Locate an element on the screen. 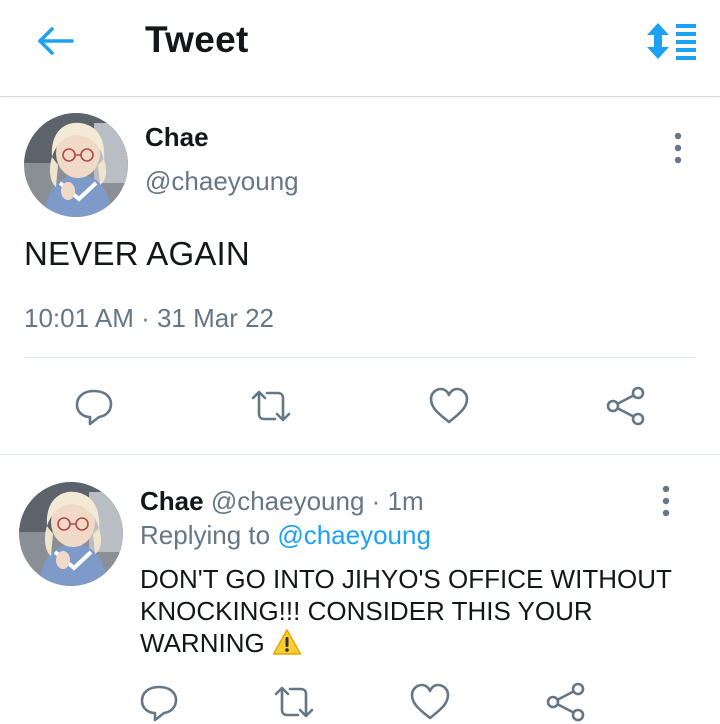  replying-to: Replying to @chaeyoung is located at coordinates (285, 535).